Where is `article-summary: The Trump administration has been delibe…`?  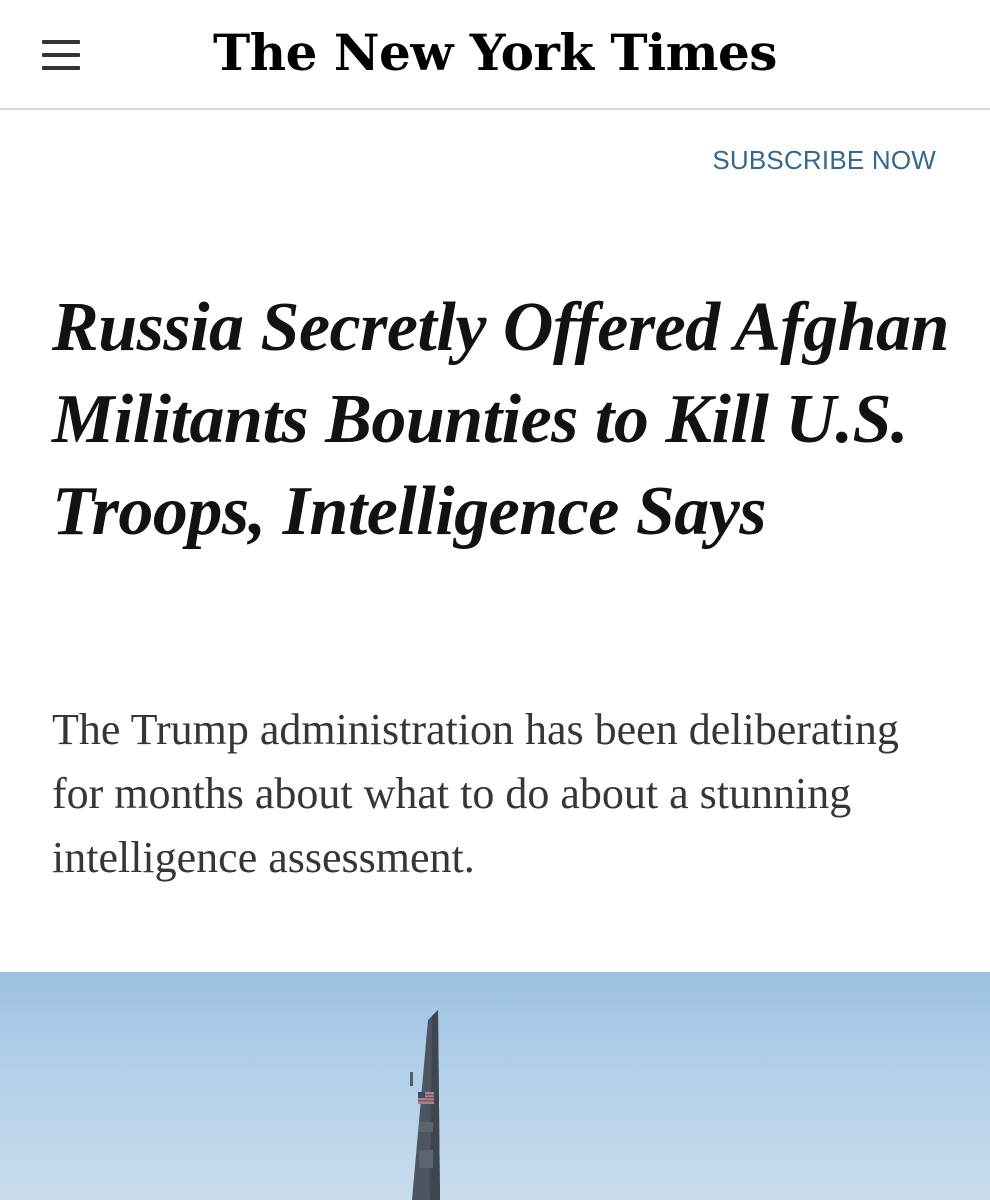 article-summary: The Trump administration has been delibe… is located at coordinates (475, 793).